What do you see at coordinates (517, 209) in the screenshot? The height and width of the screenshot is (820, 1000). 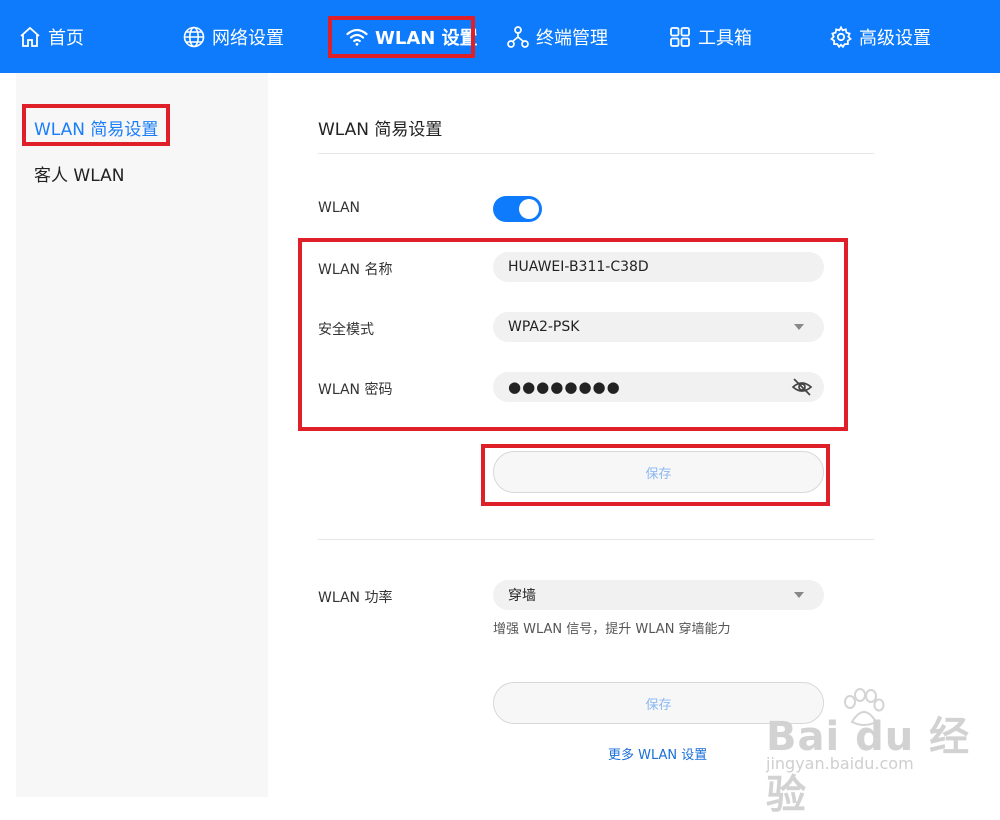 I see `wlan-toggle` at bounding box center [517, 209].